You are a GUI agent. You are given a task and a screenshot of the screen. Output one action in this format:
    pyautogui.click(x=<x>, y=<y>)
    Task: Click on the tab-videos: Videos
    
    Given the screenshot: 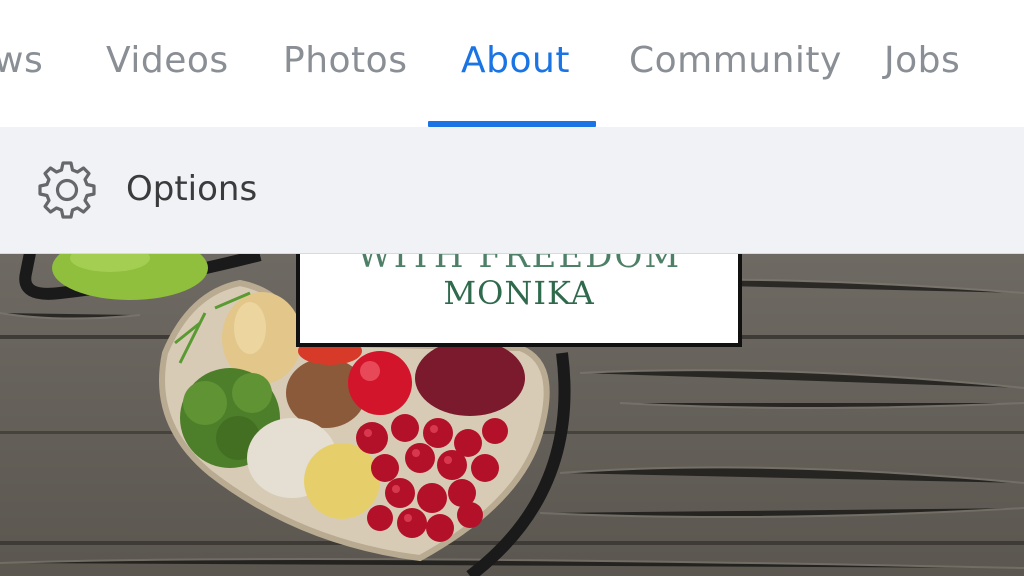 What is the action you would take?
    pyautogui.click(x=167, y=61)
    